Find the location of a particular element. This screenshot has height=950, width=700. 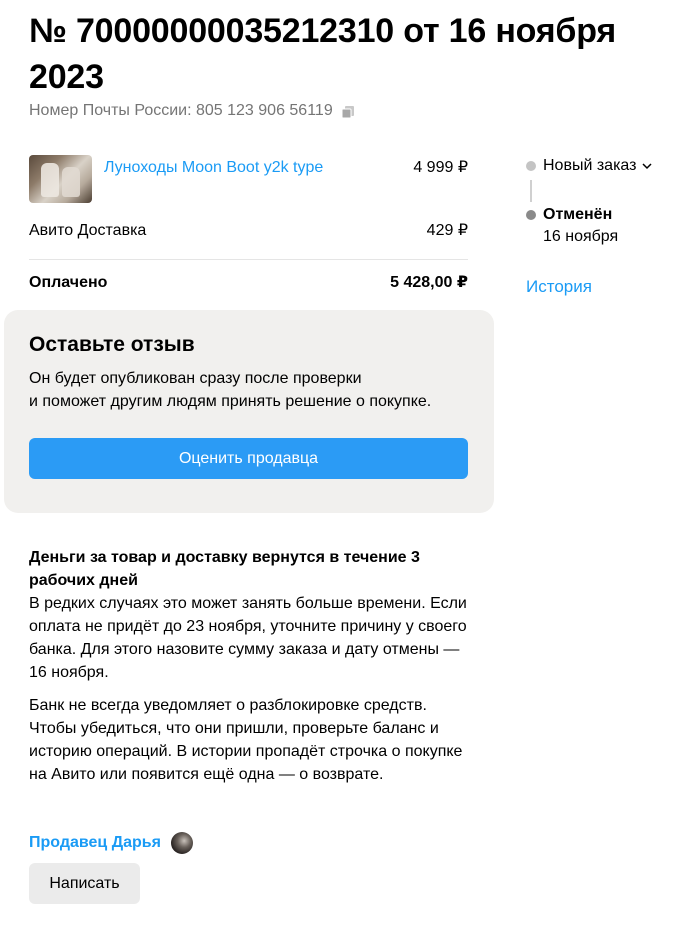

delivery-row: Авито Доставка 429 ₽ is located at coordinates (248, 240).